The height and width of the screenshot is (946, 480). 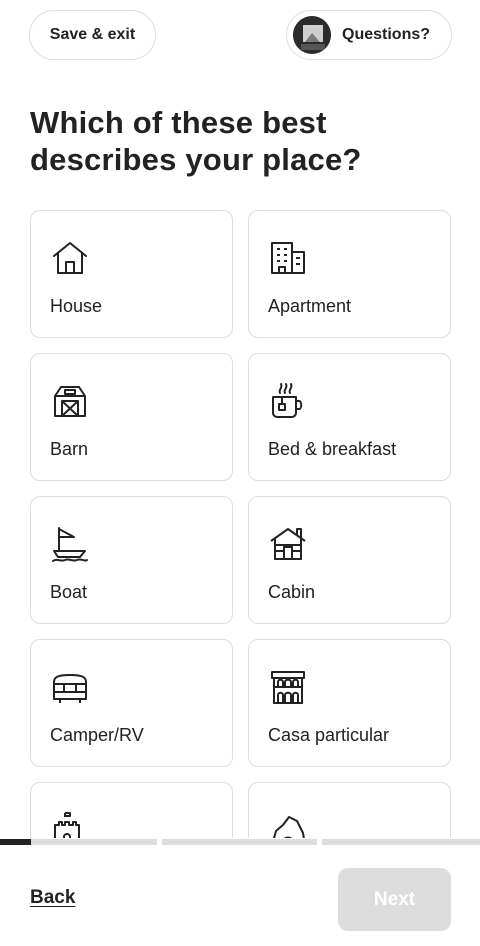 I want to click on save-exit-button: Save & exit, so click(x=92, y=35).